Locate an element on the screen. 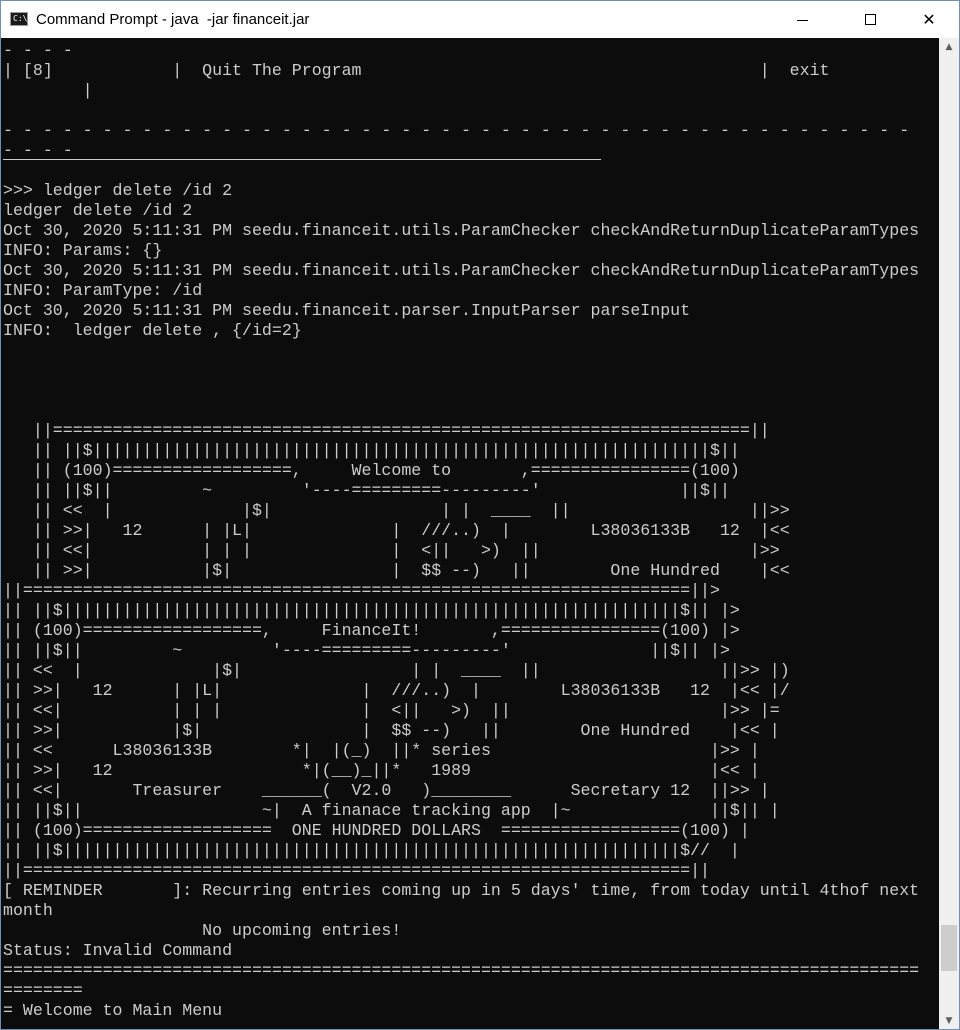  console-line: >>> ledger delete /id 2 is located at coordinates (118, 190).